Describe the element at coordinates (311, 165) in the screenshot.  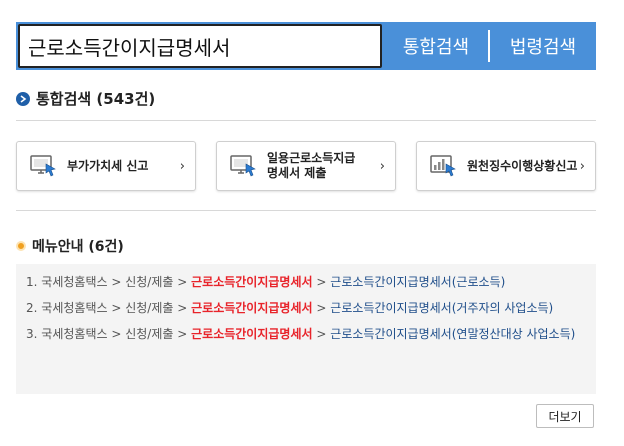
I see `shortcut-label: 일용근로소득지급 명세서 제출` at that location.